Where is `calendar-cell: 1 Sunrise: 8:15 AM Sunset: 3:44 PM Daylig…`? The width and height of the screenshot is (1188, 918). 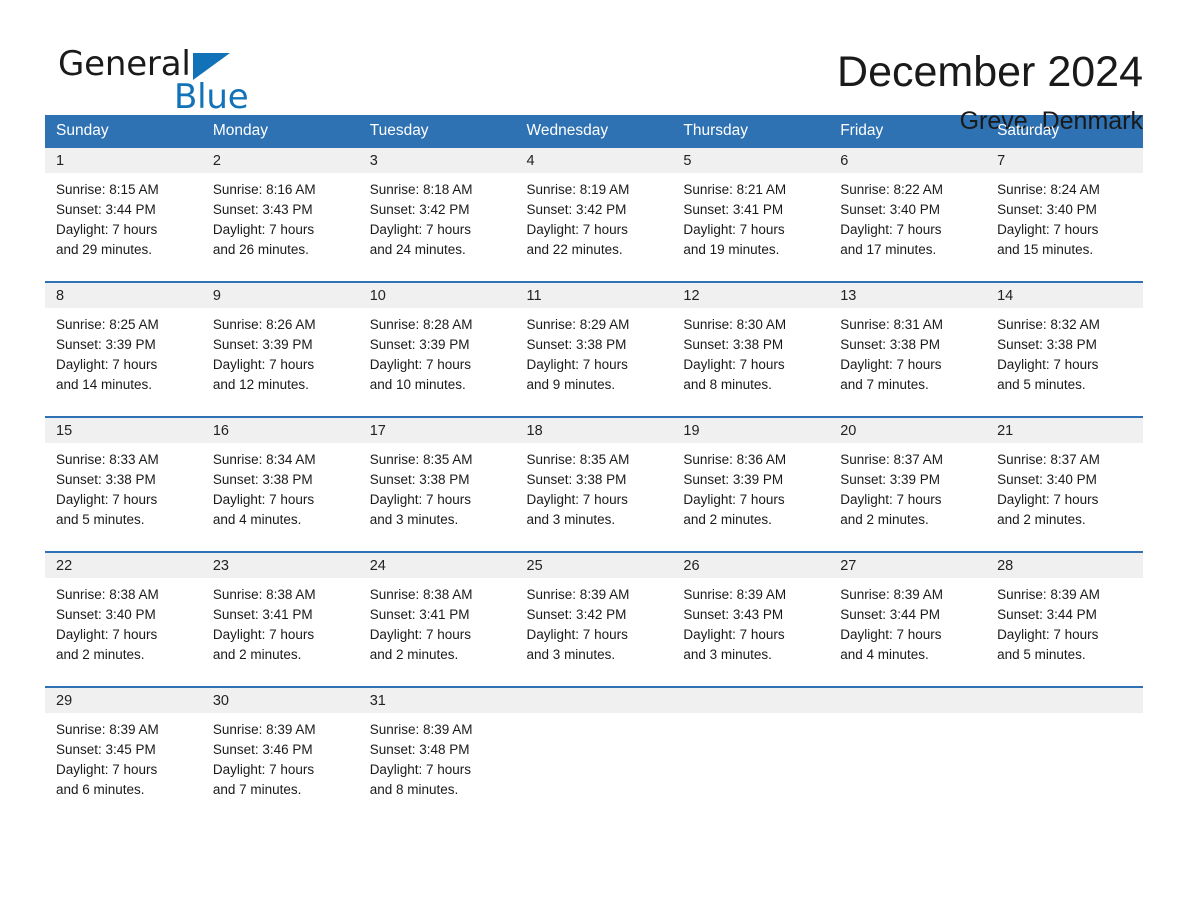 calendar-cell: 1 Sunrise: 8:15 AM Sunset: 3:44 PM Daylig… is located at coordinates (123, 215).